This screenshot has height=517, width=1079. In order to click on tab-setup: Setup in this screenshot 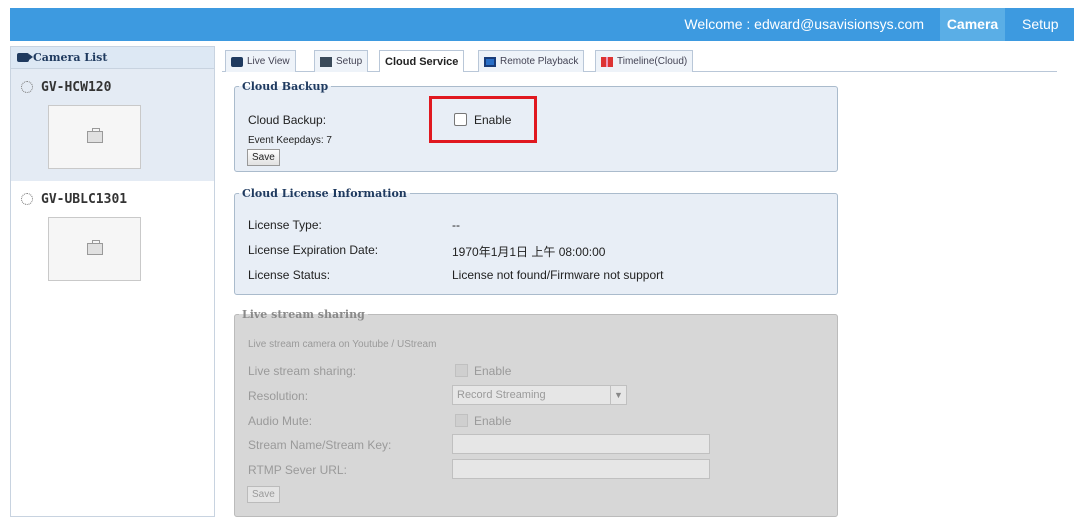, I will do `click(341, 61)`.